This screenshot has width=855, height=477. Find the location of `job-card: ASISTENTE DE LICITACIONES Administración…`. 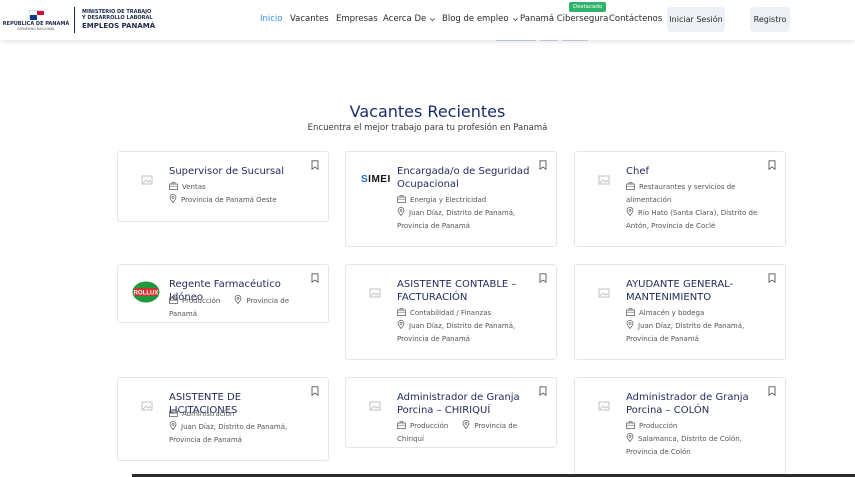

job-card: ASISTENTE DE LICITACIONES Administración… is located at coordinates (223, 419).